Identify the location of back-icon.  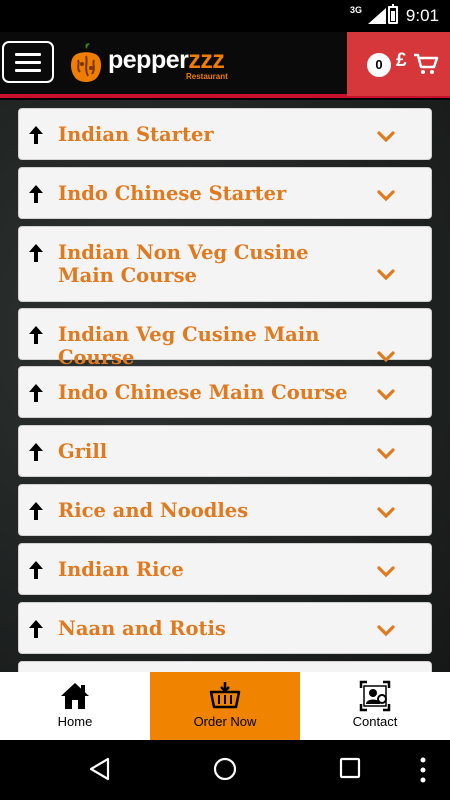
(100, 769).